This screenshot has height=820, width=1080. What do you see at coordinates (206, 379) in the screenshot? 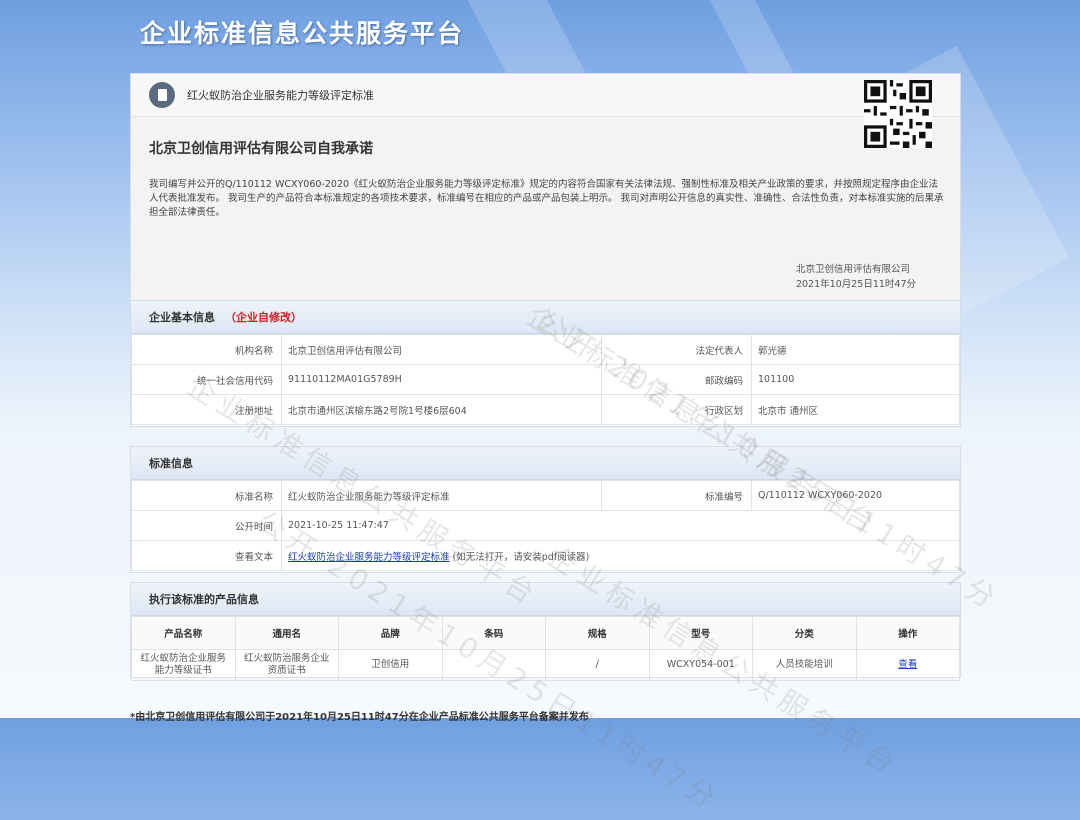
I see `field-label: 统一社会信用代码` at bounding box center [206, 379].